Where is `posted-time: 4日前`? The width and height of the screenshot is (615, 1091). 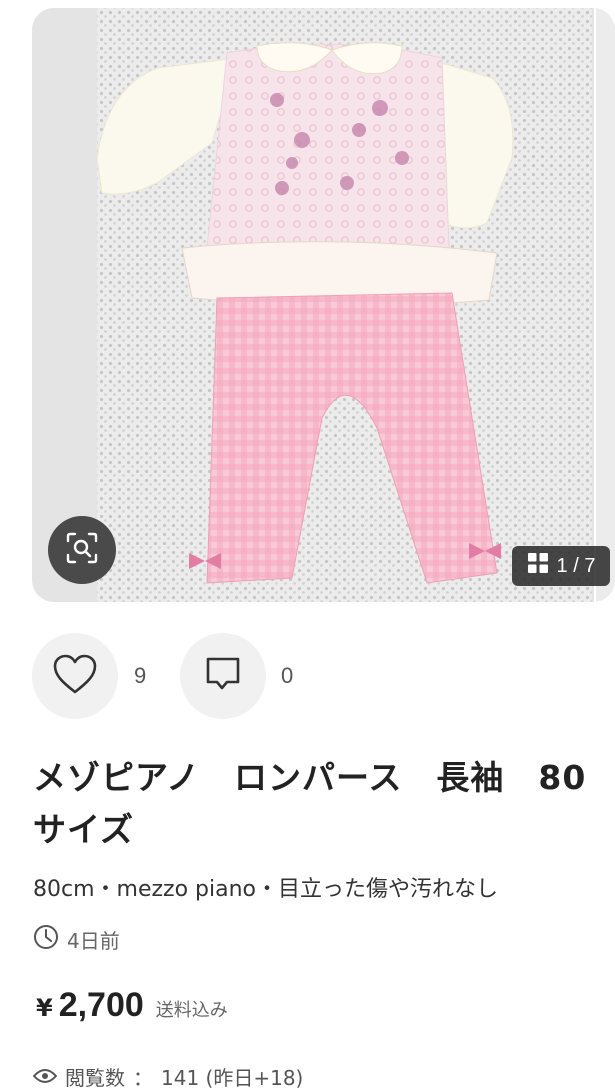 posted-time: 4日前 is located at coordinates (76, 939).